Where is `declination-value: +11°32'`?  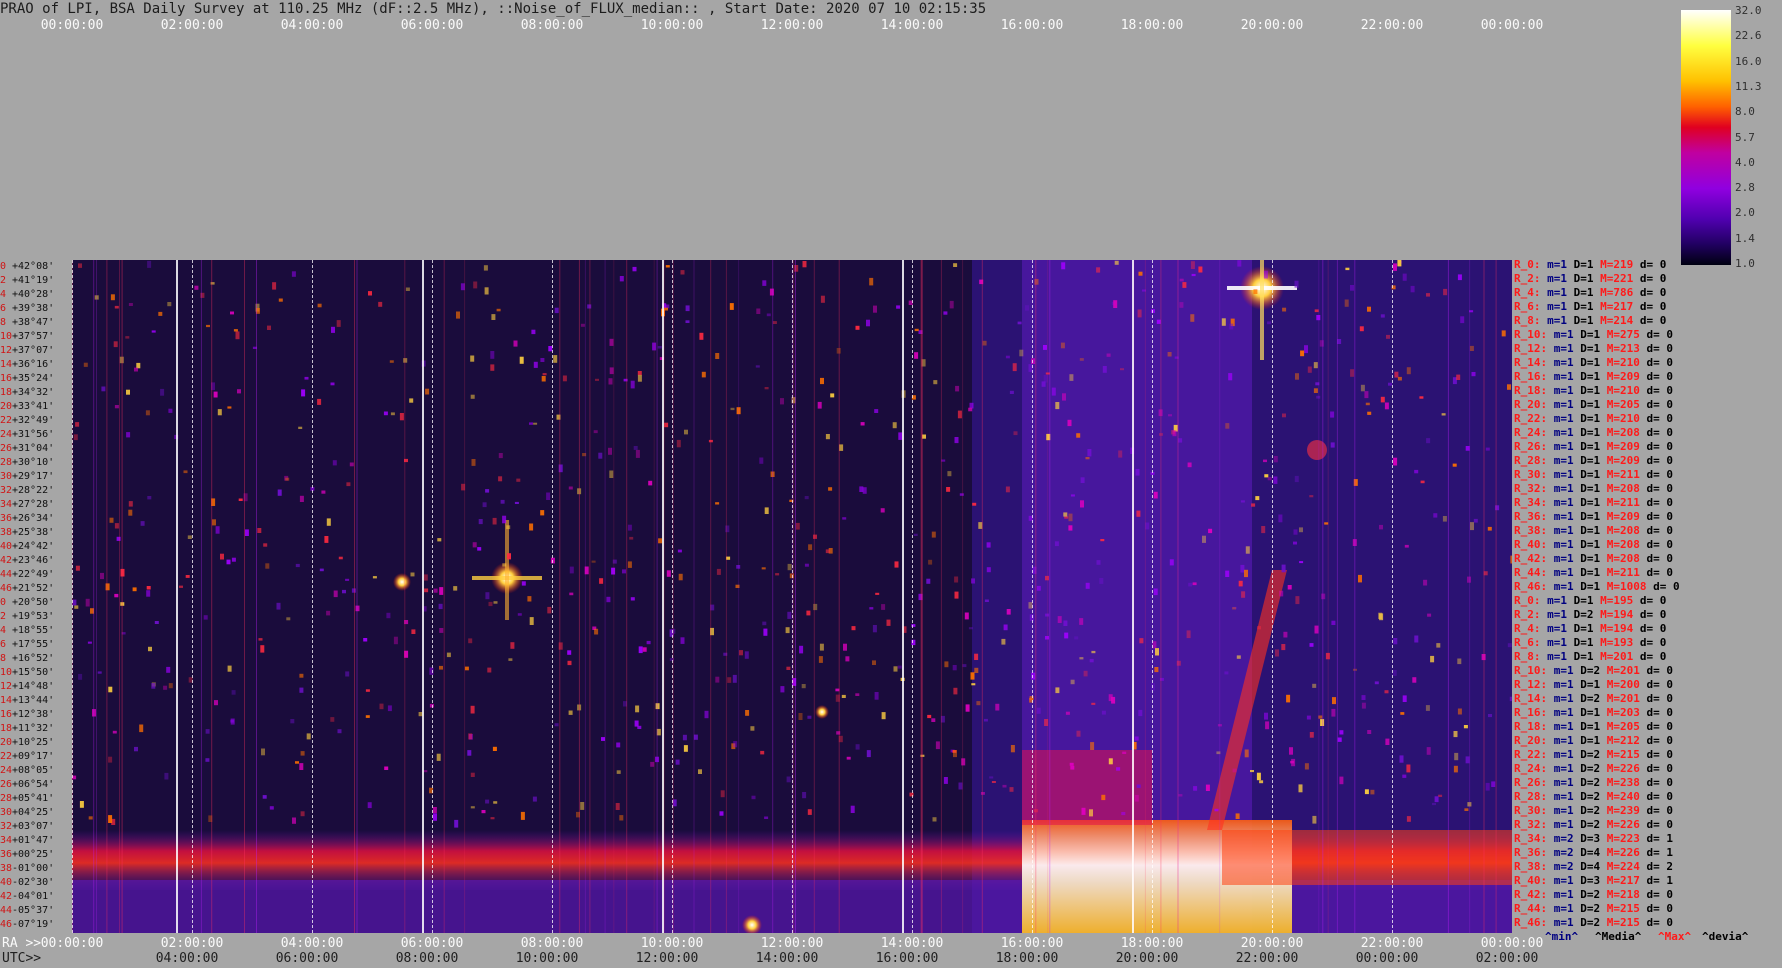 declination-value: +11°32' is located at coordinates (33, 728).